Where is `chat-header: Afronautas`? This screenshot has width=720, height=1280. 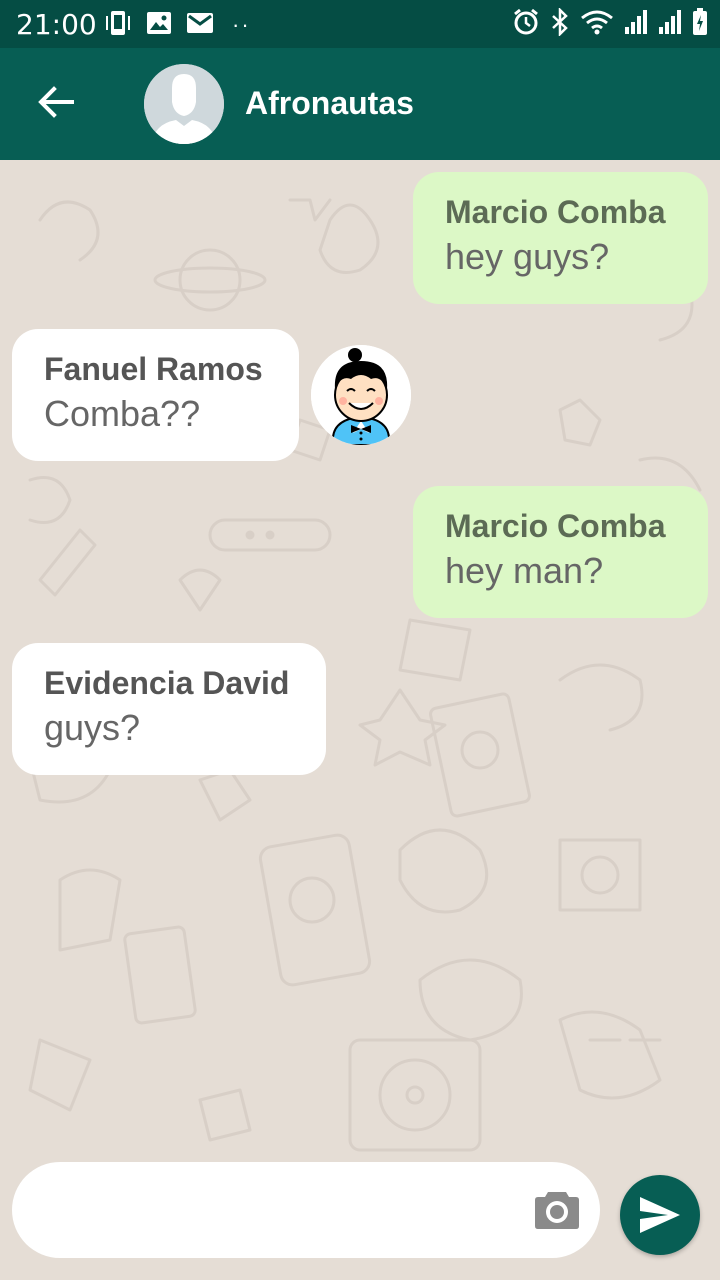
chat-header: Afronautas is located at coordinates (360, 104).